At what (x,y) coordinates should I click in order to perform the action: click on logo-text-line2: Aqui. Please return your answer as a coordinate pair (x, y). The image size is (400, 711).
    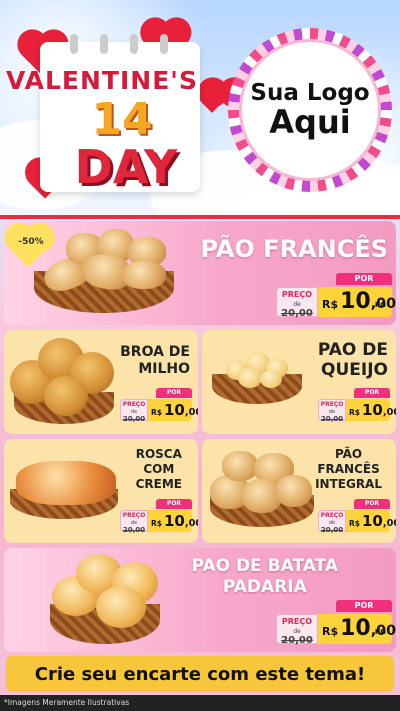
    Looking at the image, I should click on (310, 122).